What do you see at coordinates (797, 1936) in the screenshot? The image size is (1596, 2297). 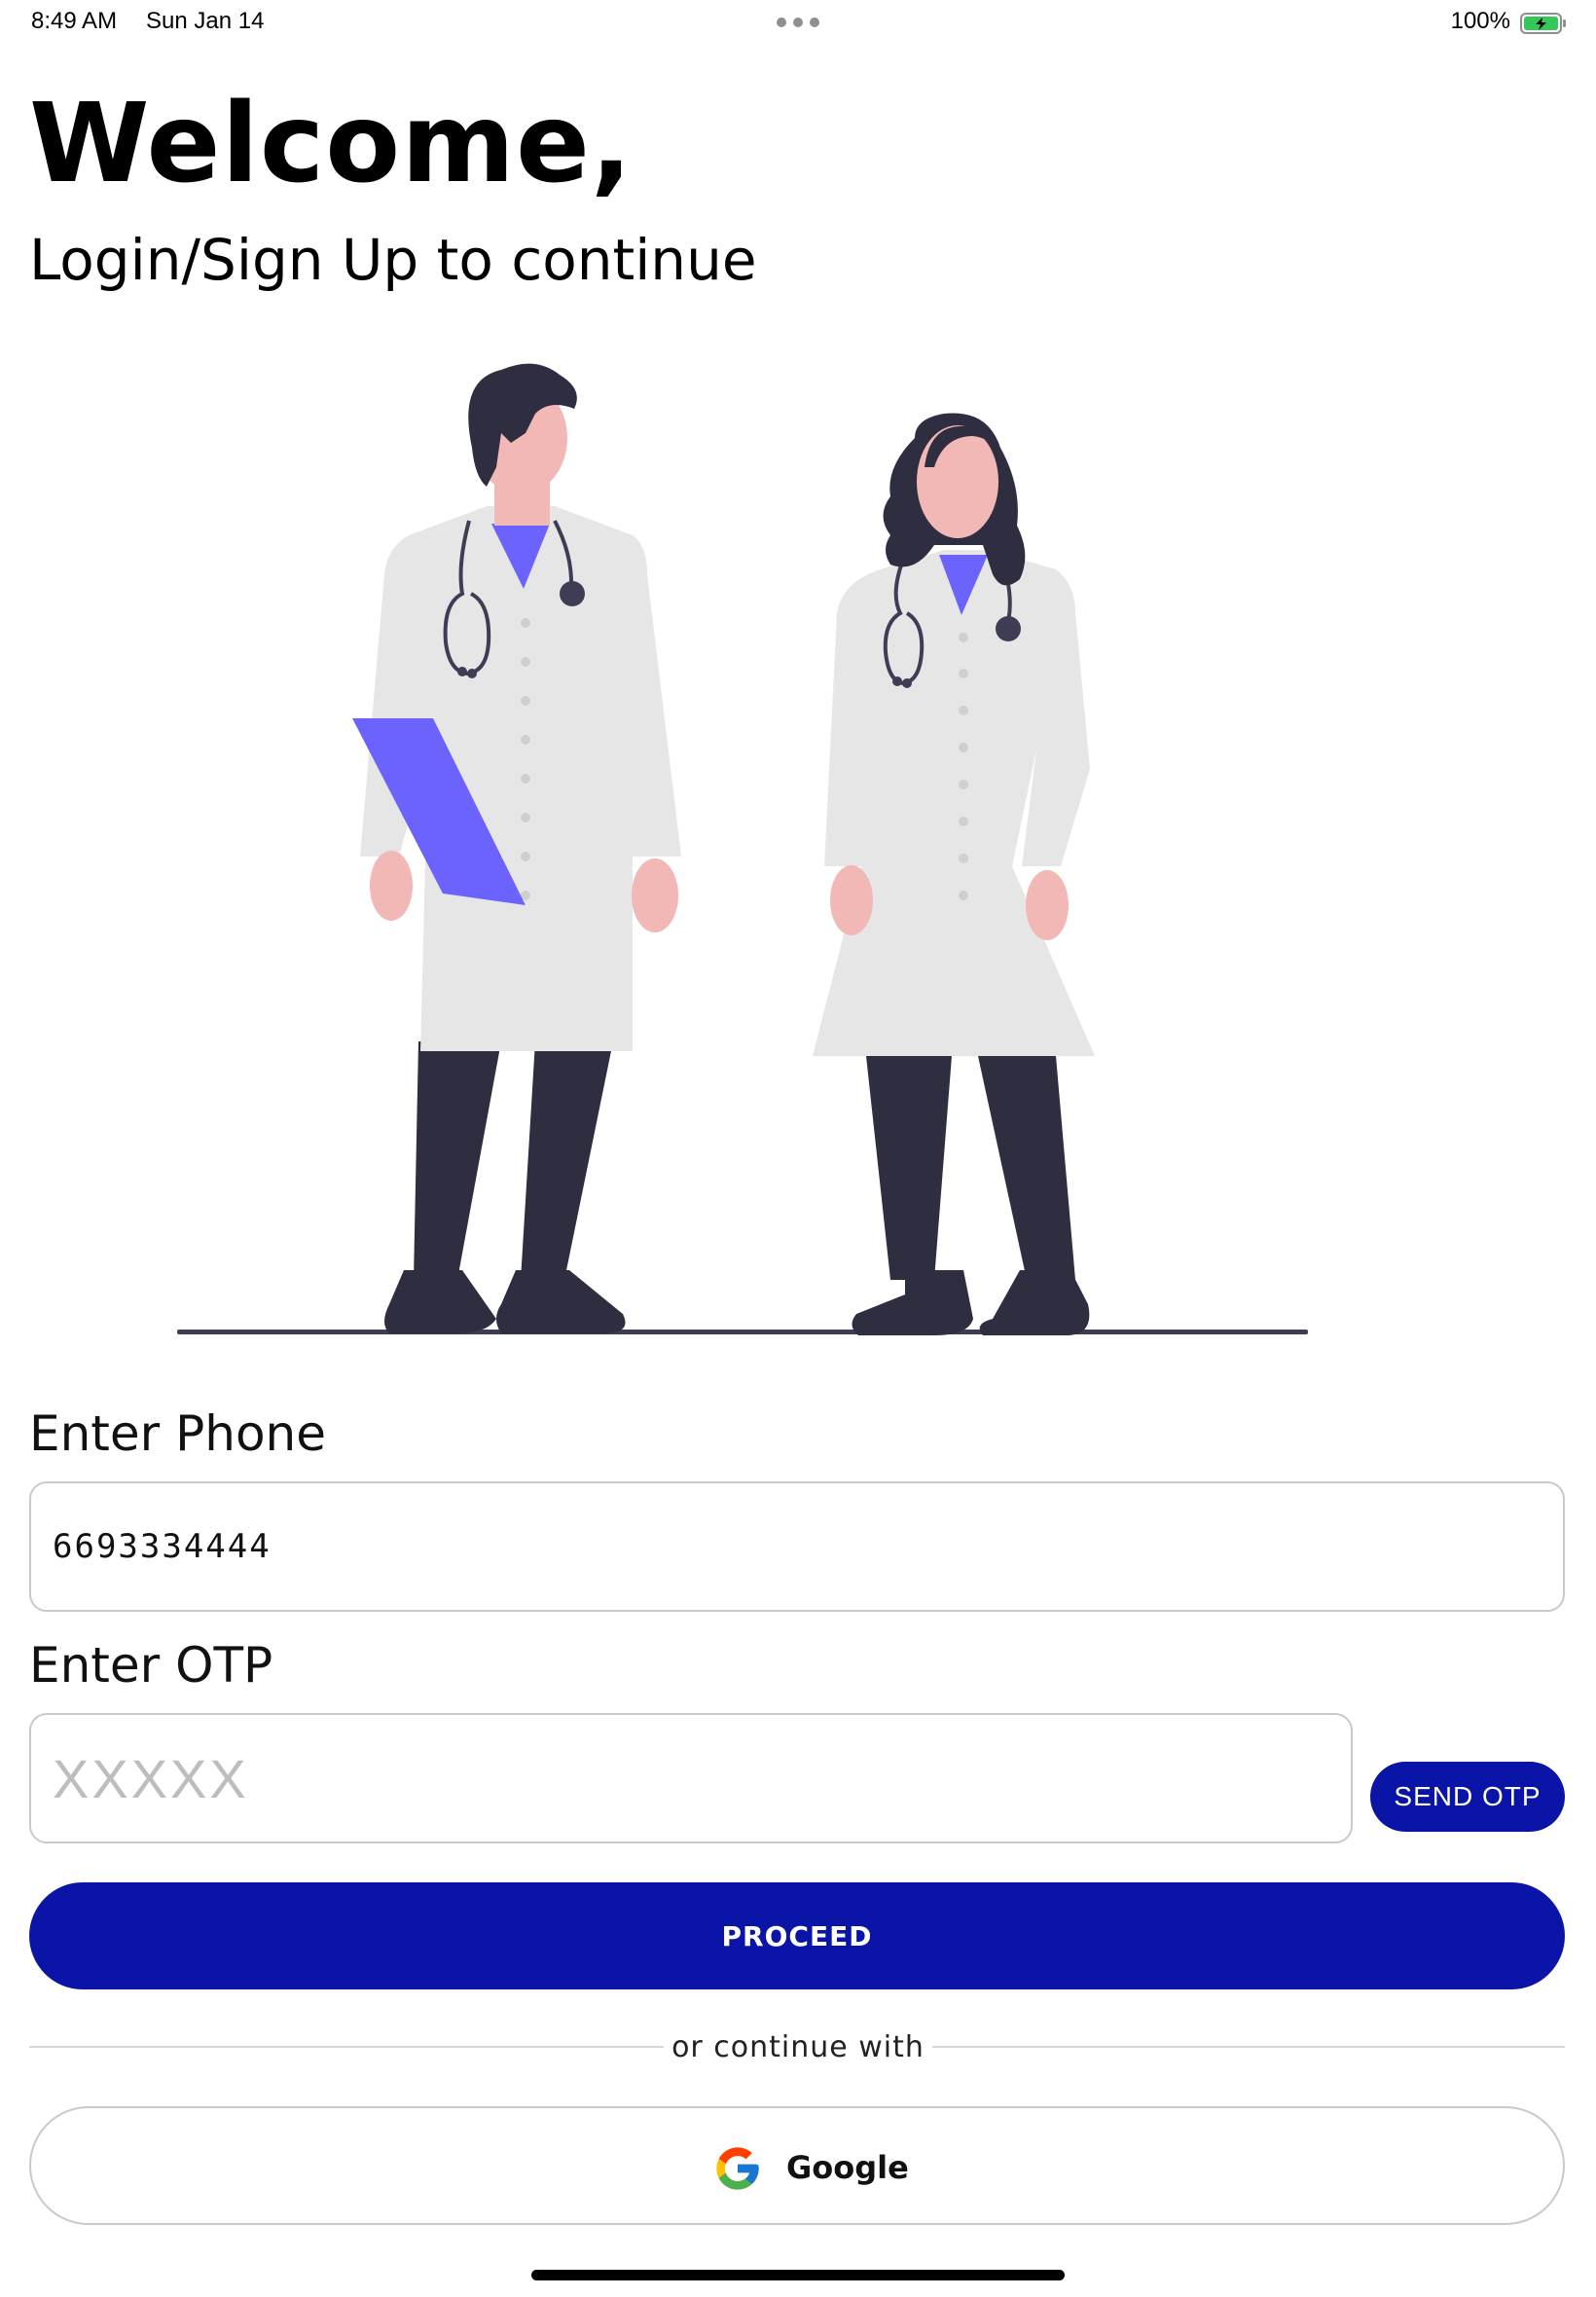 I see `proceed-button: PROCEED` at bounding box center [797, 1936].